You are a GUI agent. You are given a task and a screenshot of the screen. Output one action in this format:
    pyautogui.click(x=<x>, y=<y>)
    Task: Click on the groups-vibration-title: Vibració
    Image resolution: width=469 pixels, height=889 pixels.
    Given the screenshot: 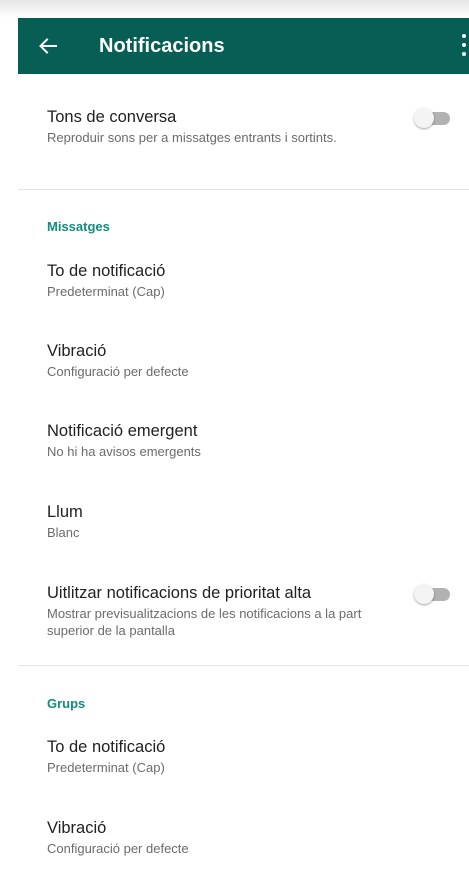 What is the action you would take?
    pyautogui.click(x=77, y=828)
    